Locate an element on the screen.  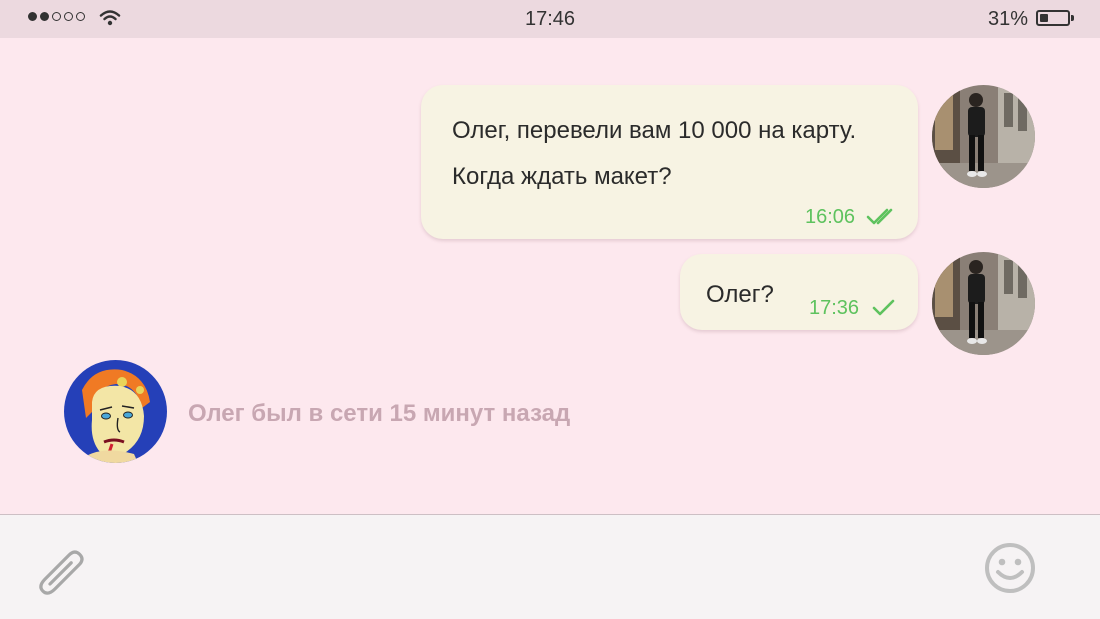
status-bar: 17:46 31% is located at coordinates (550, 19).